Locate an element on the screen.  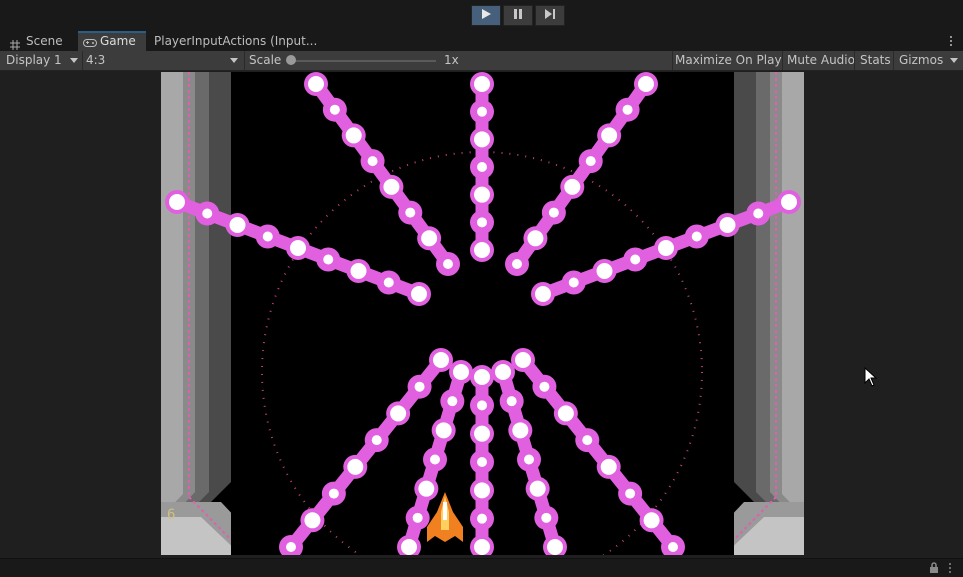
tab-game-label: Game is located at coordinates (118, 41).